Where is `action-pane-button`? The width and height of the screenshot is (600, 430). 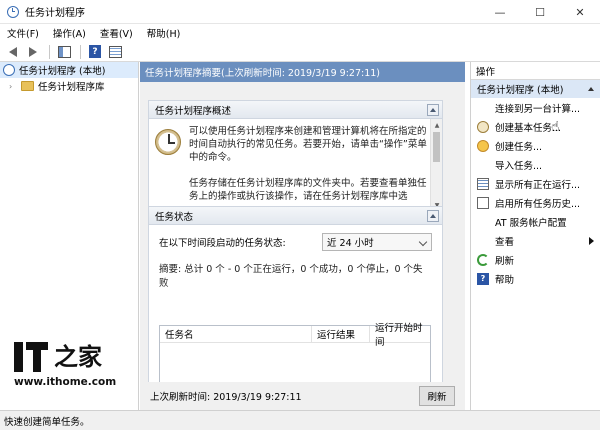 action-pane-button is located at coordinates (115, 52).